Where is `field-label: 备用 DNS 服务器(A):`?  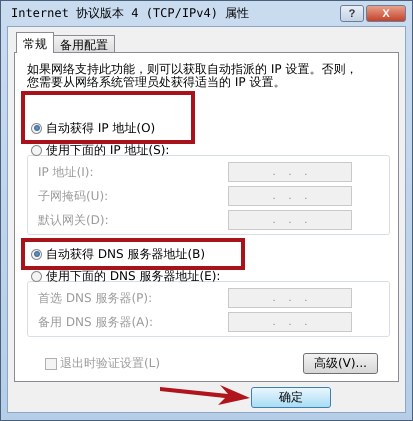 field-label: 备用 DNS 服务器(A): is located at coordinates (96, 322).